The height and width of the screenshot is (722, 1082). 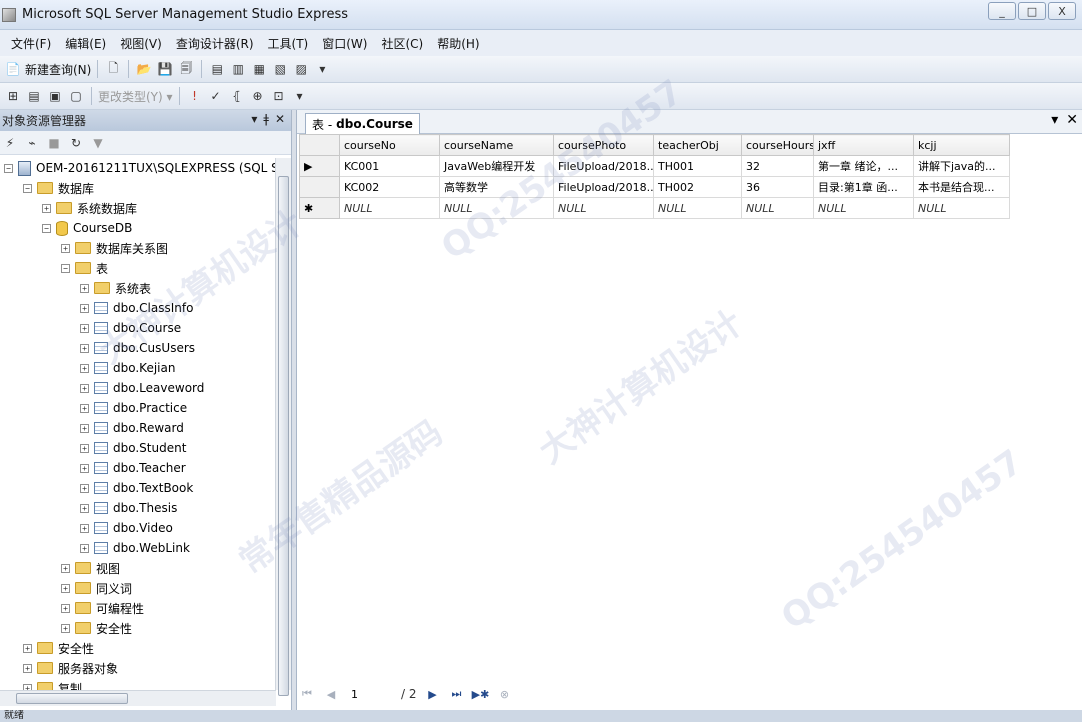 What do you see at coordinates (102, 608) in the screenshot?
I see `tree-node: + 可编程性` at bounding box center [102, 608].